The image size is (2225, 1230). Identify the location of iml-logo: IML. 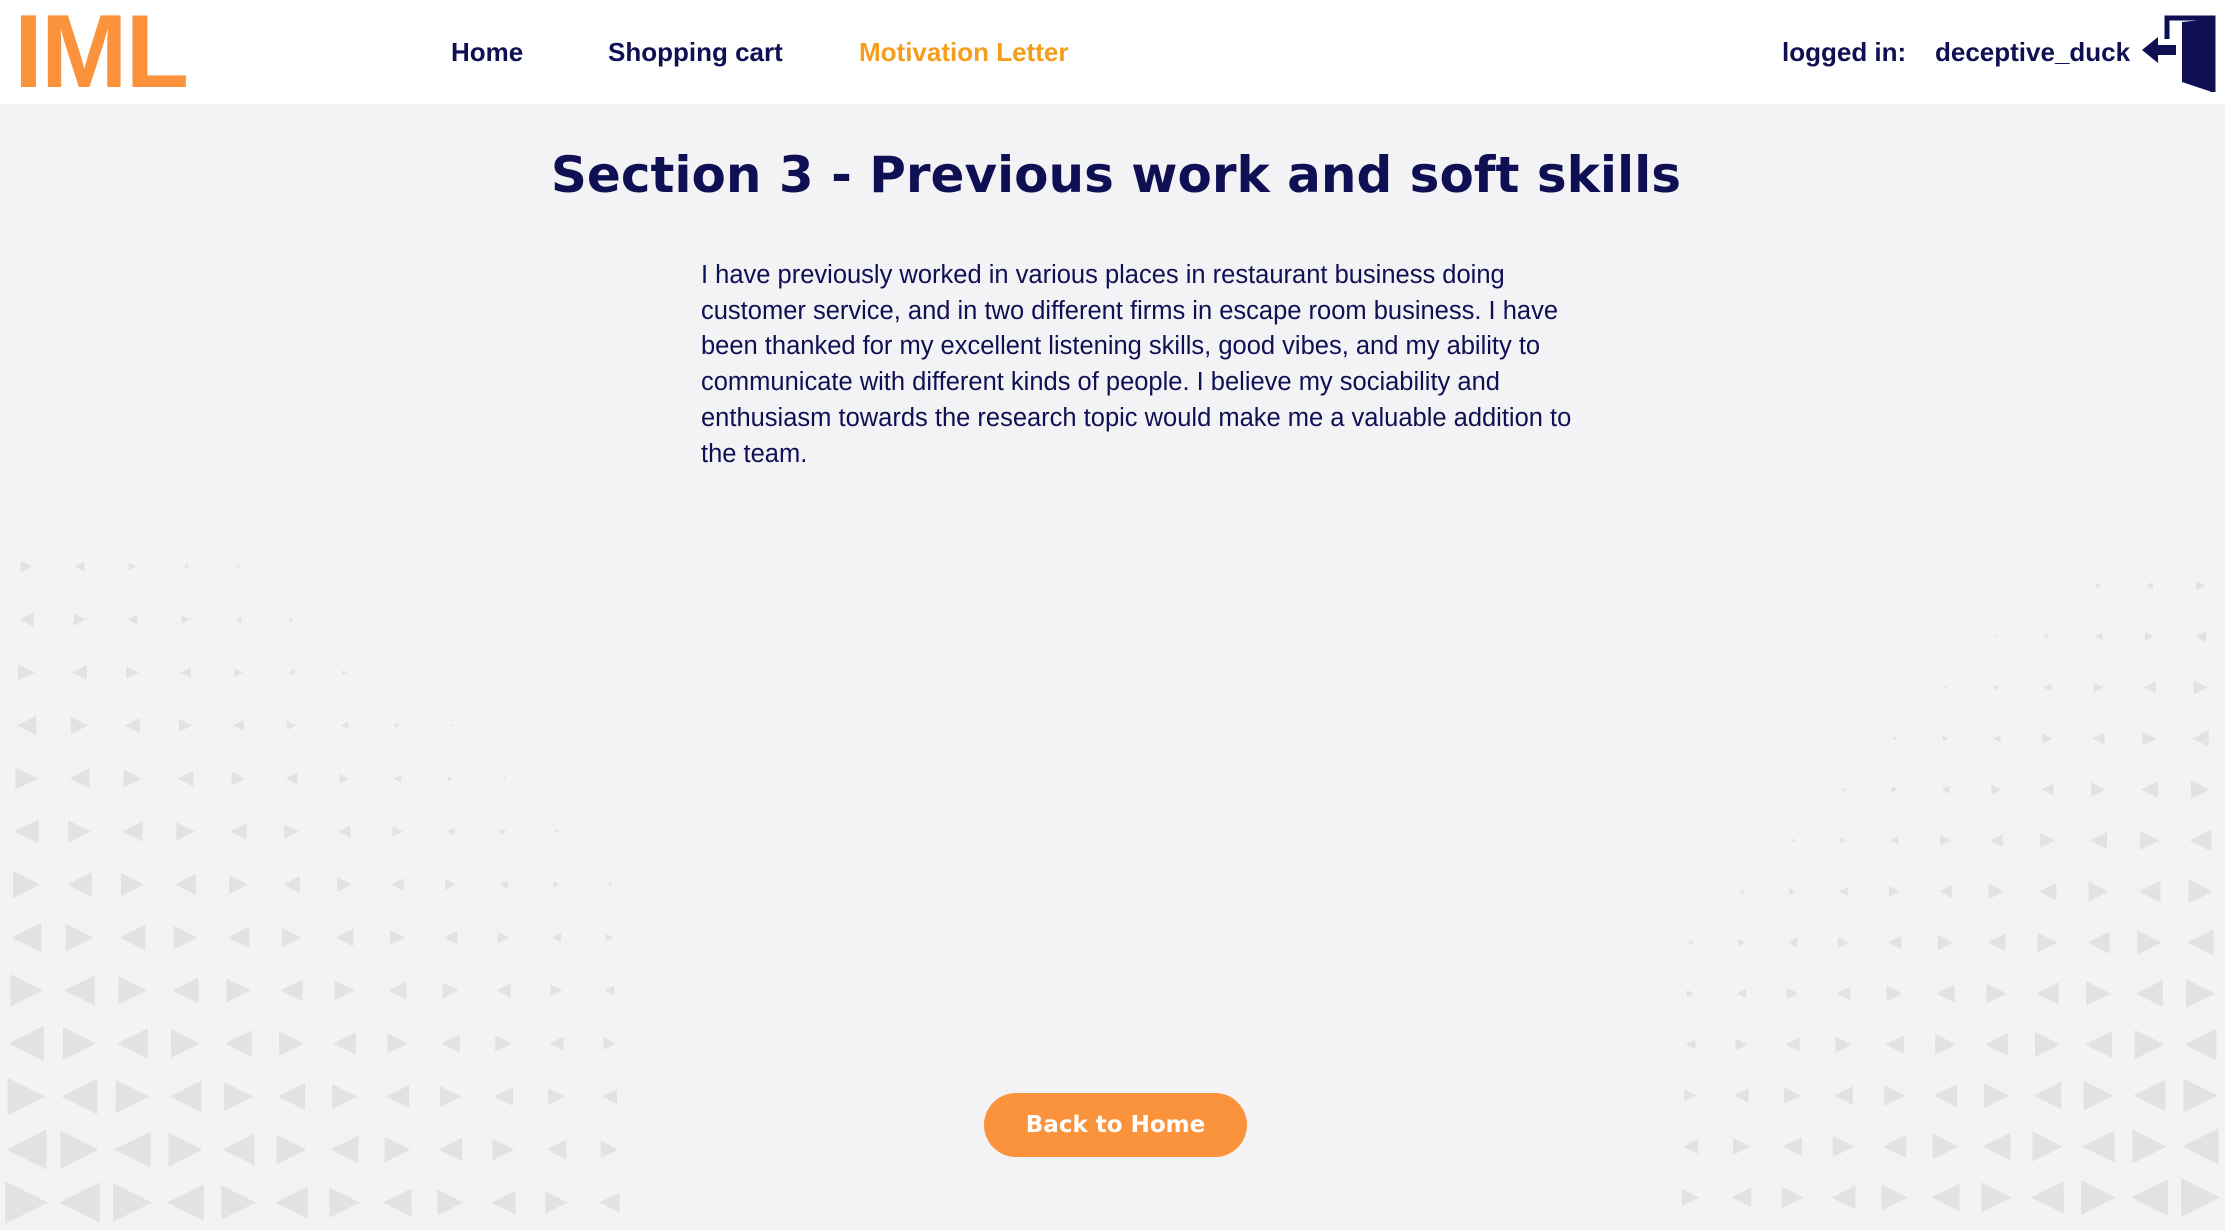
(101, 52).